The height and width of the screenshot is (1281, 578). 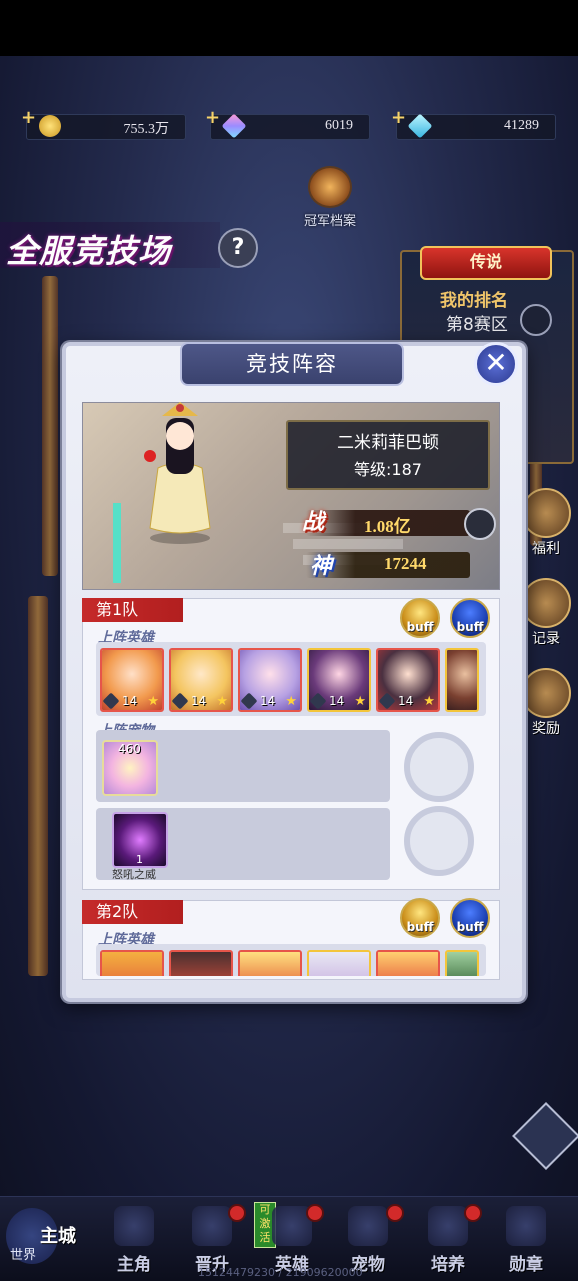 I want to click on close-button: ✕, so click(x=496, y=364).